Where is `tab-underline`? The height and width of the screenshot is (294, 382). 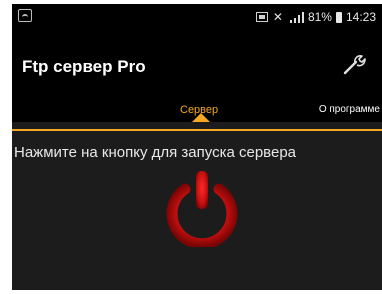 tab-underline is located at coordinates (197, 130).